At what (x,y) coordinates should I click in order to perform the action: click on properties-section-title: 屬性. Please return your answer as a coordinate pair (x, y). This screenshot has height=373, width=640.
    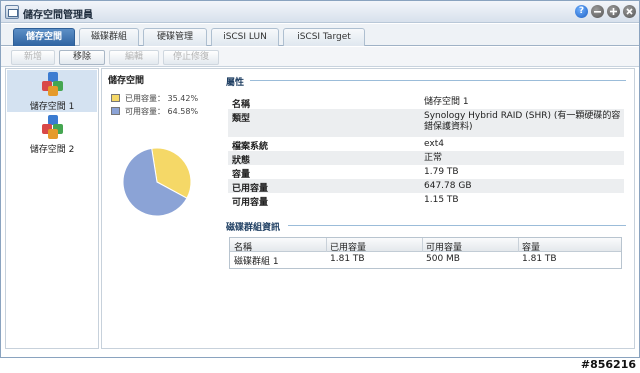
    Looking at the image, I should click on (235, 83).